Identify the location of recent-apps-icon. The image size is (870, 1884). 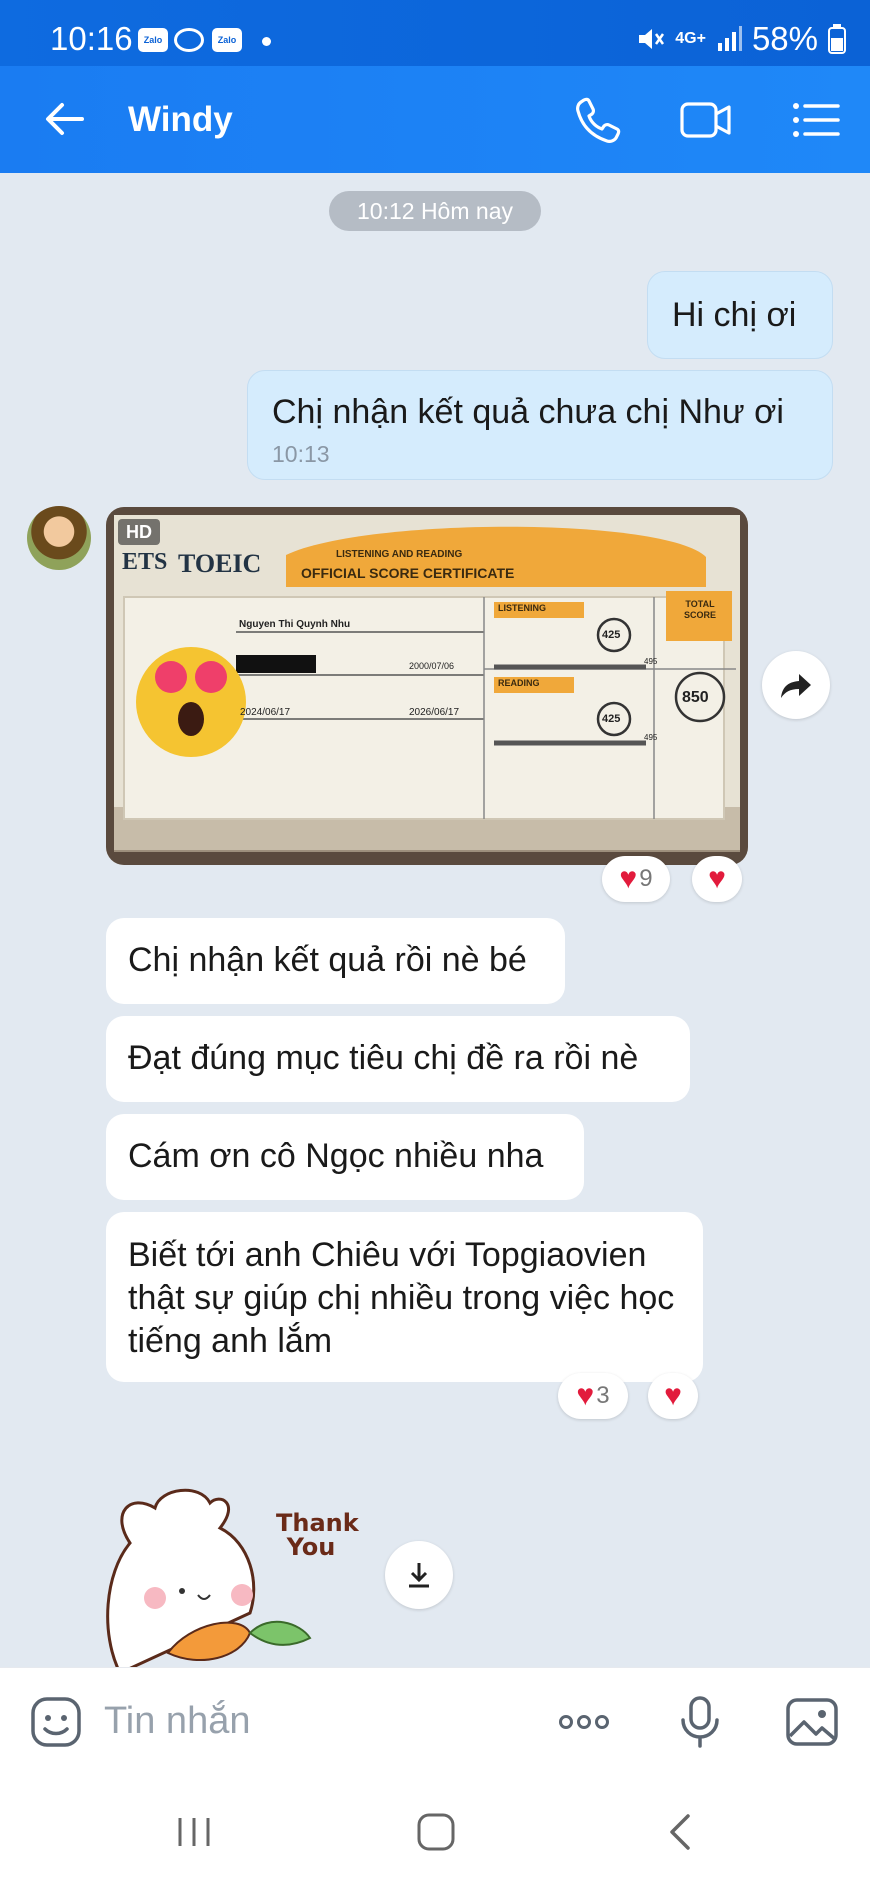
(194, 1832).